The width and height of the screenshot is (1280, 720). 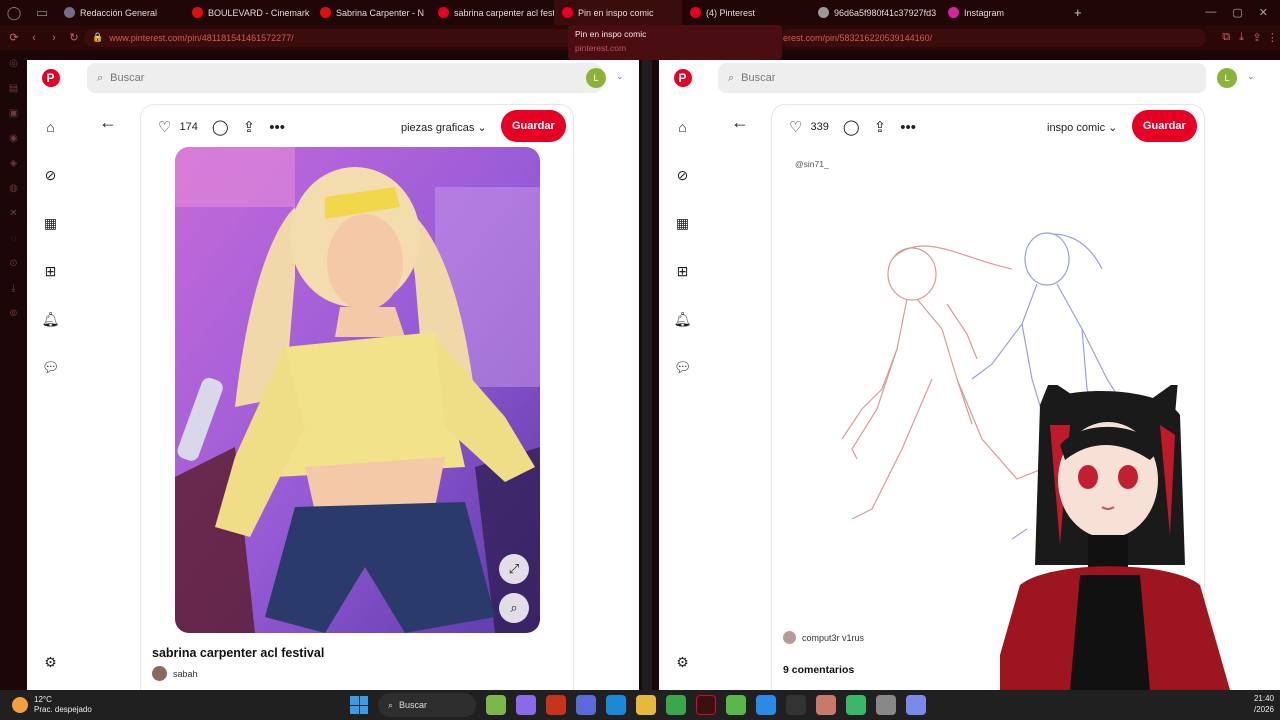 I want to click on download-icon: ⤓, so click(x=1241, y=37).